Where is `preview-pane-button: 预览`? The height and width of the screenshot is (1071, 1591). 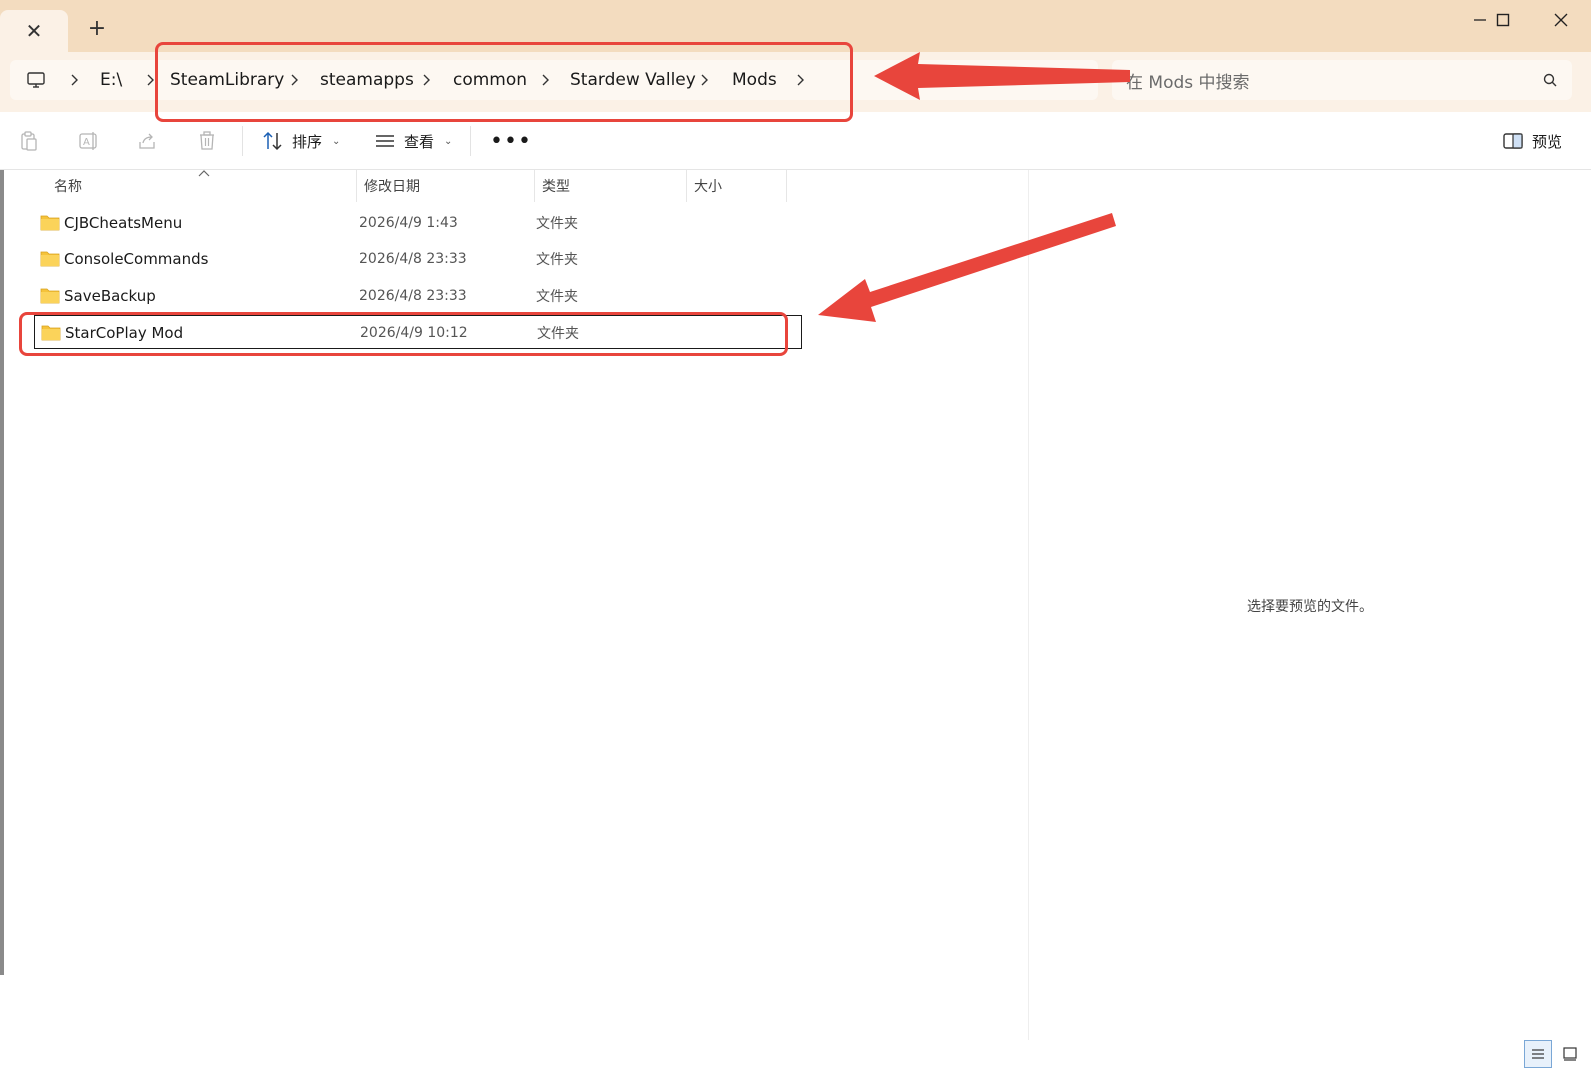
preview-pane-button: 预览 is located at coordinates (1532, 141).